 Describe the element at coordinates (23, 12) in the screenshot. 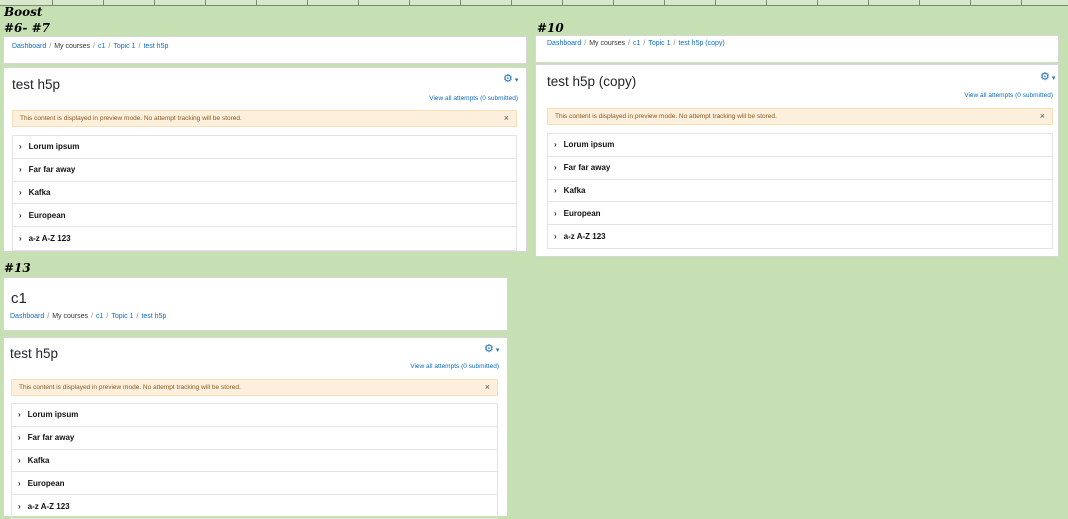

I see `theme-label: Boost` at that location.